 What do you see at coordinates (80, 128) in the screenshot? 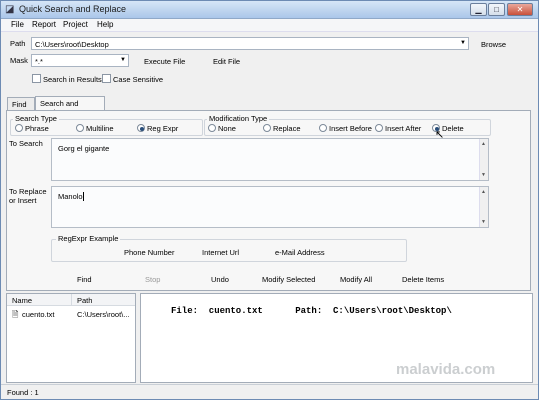
I see `radio-multiline` at bounding box center [80, 128].